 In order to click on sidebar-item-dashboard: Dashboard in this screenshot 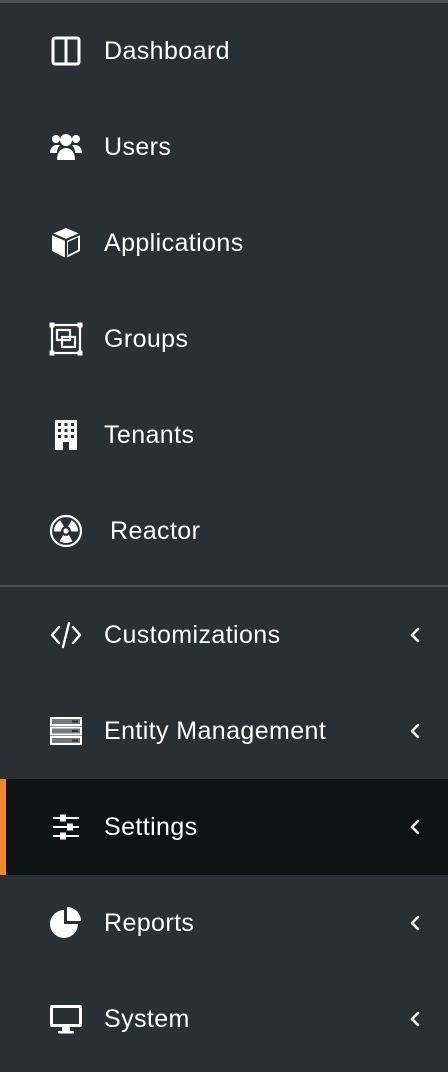, I will do `click(224, 51)`.